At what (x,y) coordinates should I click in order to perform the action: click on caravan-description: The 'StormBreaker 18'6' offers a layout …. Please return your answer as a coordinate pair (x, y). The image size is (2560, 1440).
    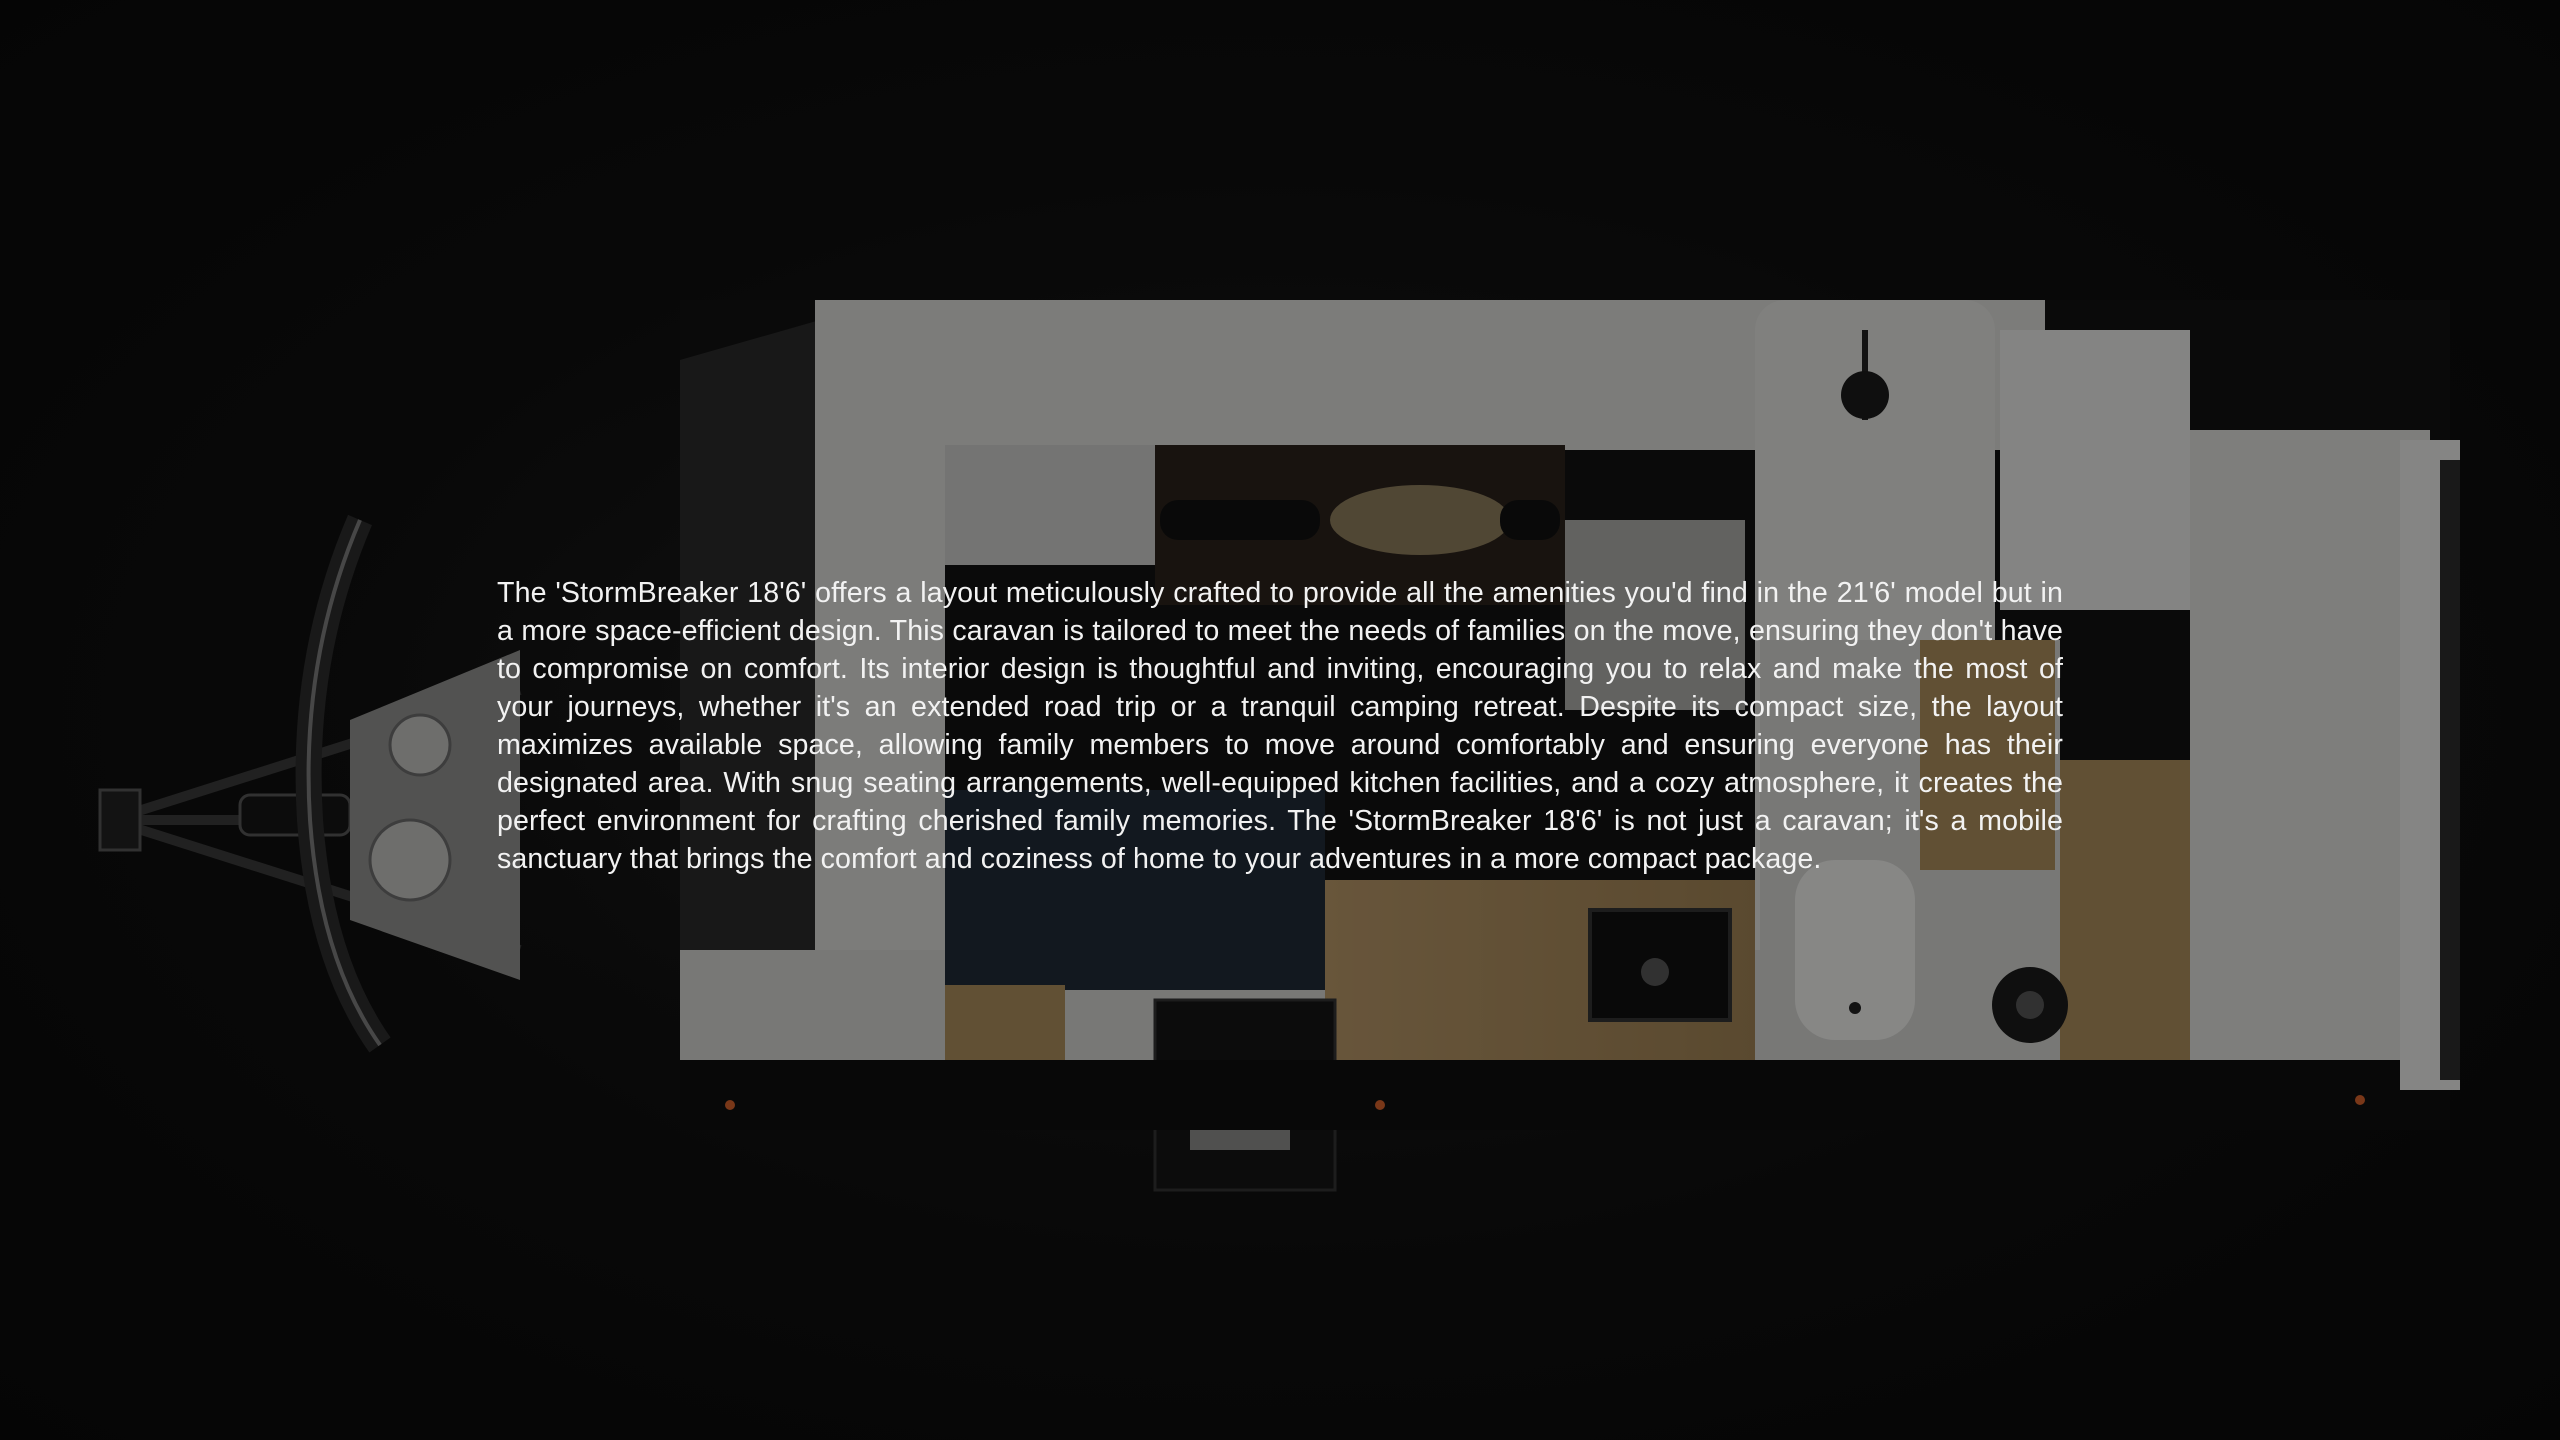
    Looking at the image, I should click on (1280, 726).